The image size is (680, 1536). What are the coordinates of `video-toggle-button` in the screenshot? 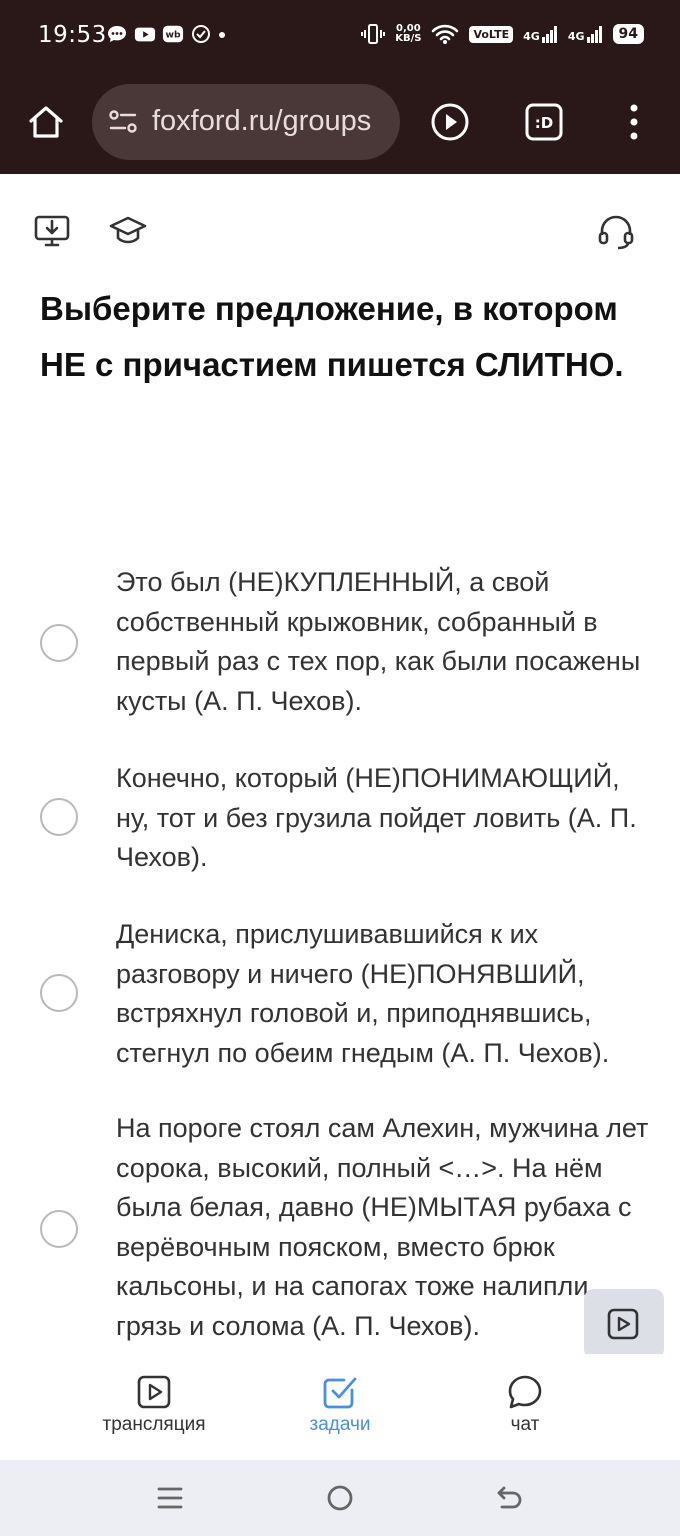 It's located at (624, 1321).